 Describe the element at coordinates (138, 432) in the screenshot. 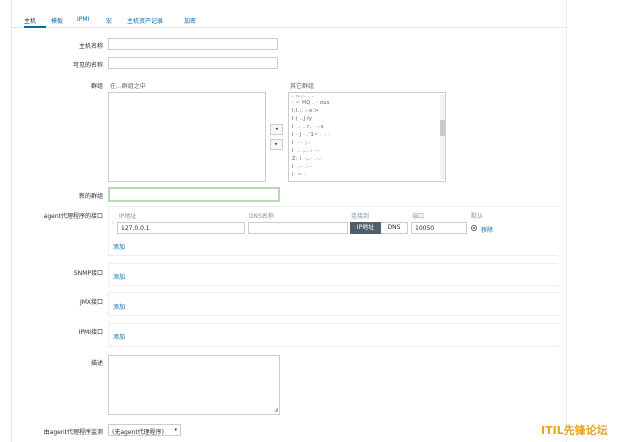

I see `proxy-select-value: (无agent代理程序)` at that location.